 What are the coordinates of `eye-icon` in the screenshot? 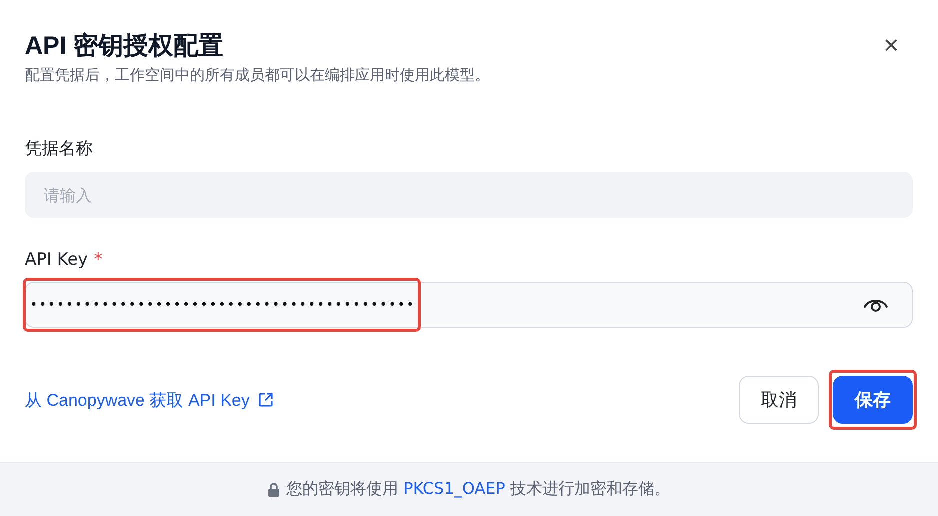 It's located at (876, 305).